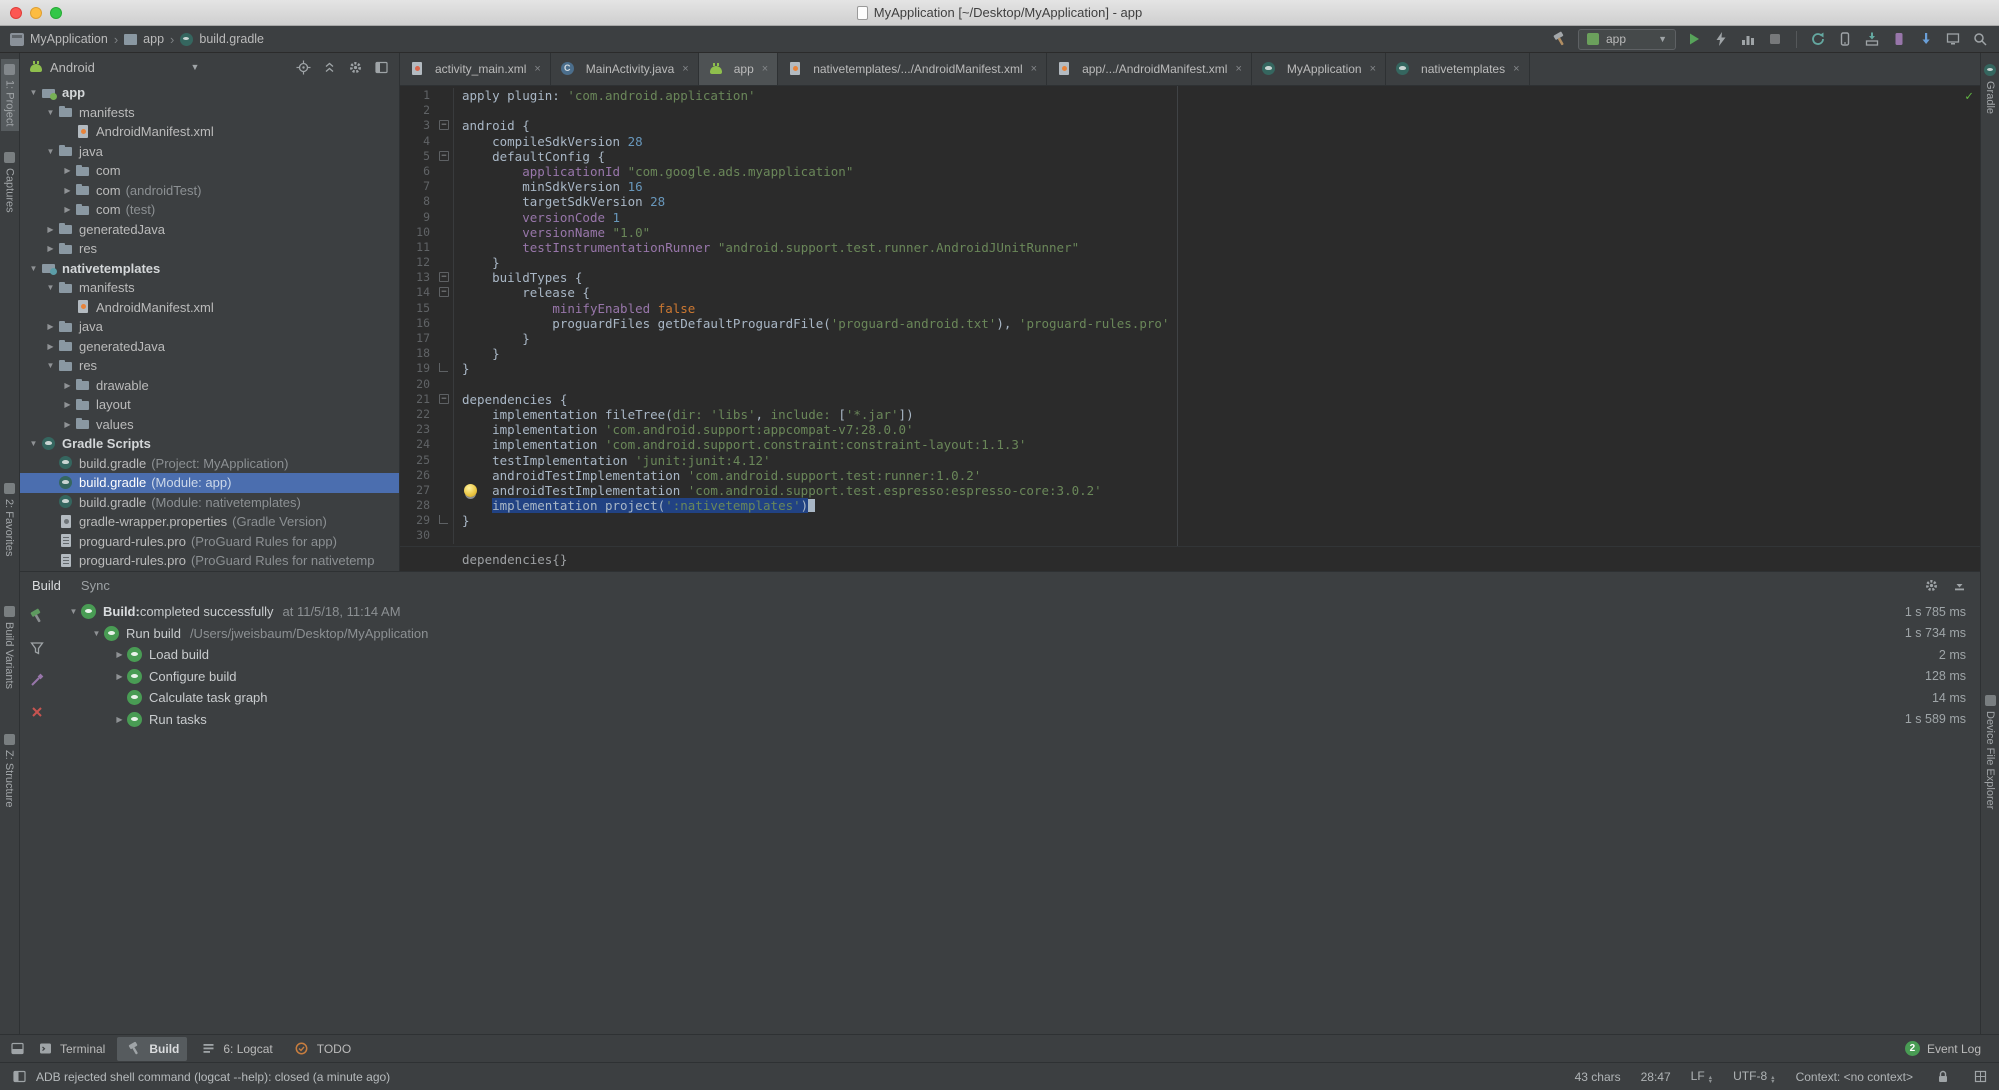  I want to click on code-line: 29}, so click(1190, 521).